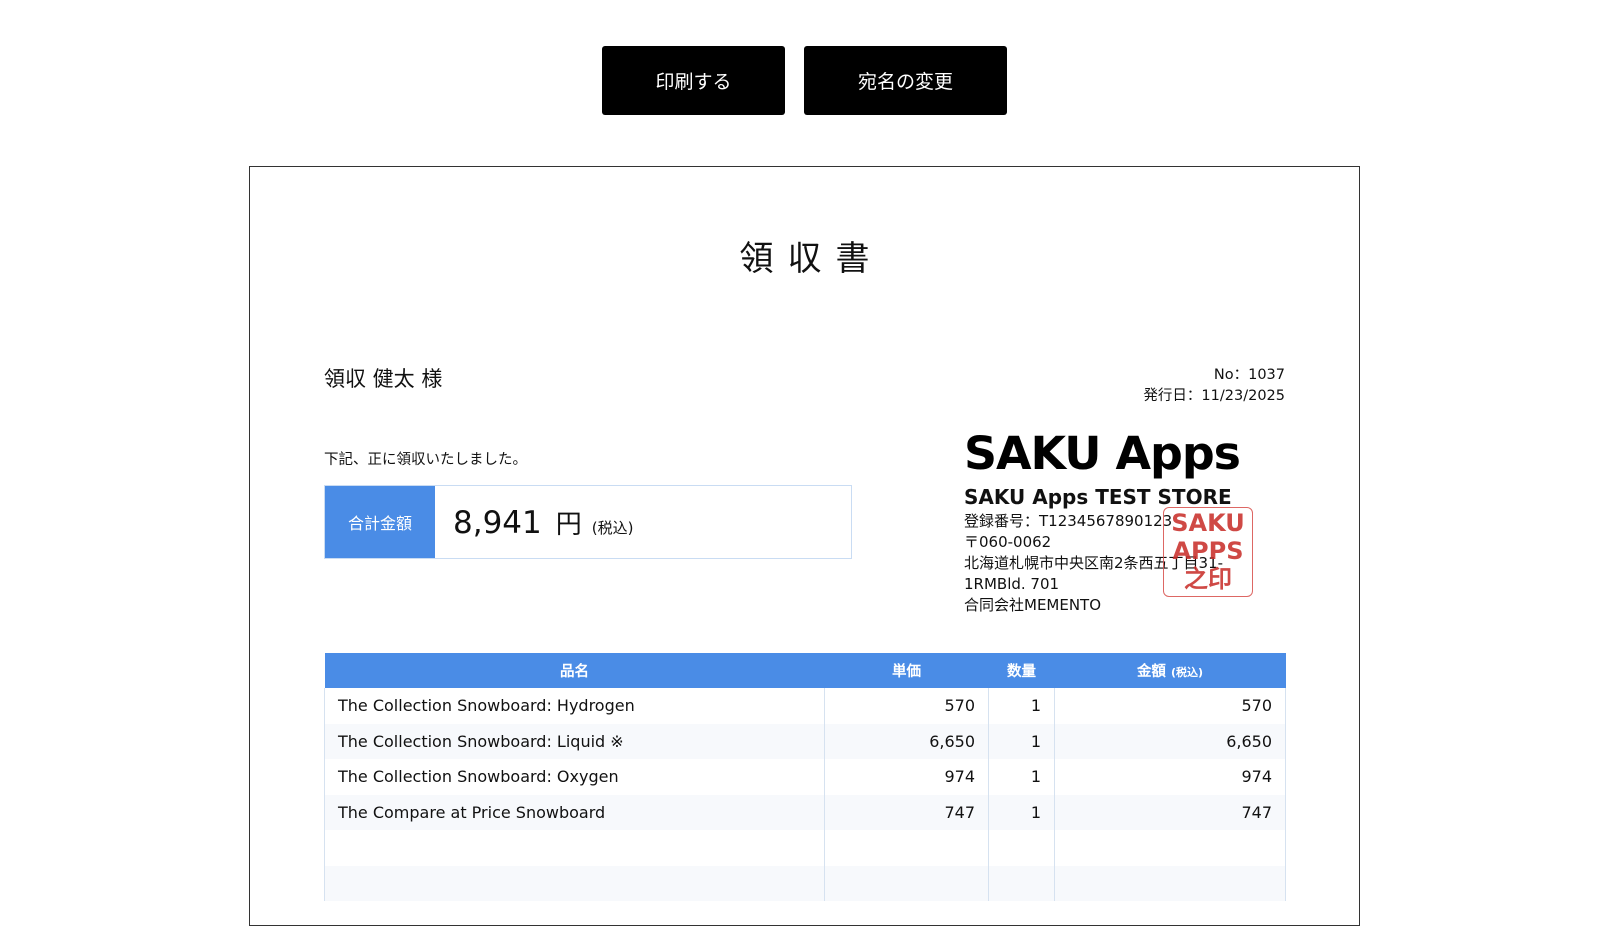  Describe the element at coordinates (574, 812) in the screenshot. I see `cell-item-name: The Compare at Price Snowboard` at that location.